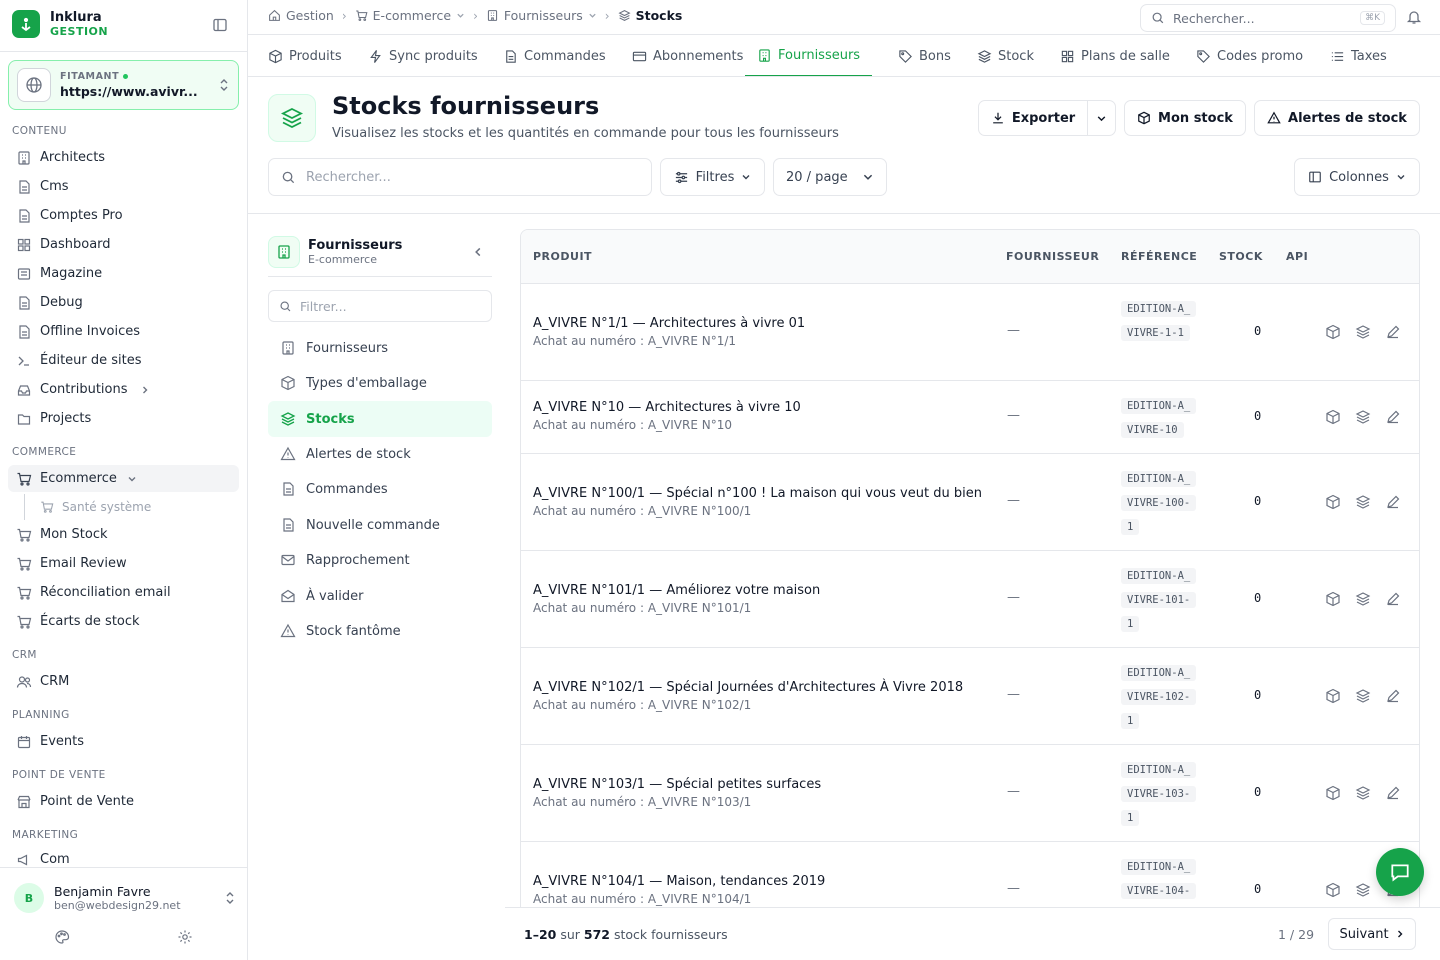 The image size is (1440, 960). I want to click on subnav-types-emballage: Types d'emballage, so click(380, 383).